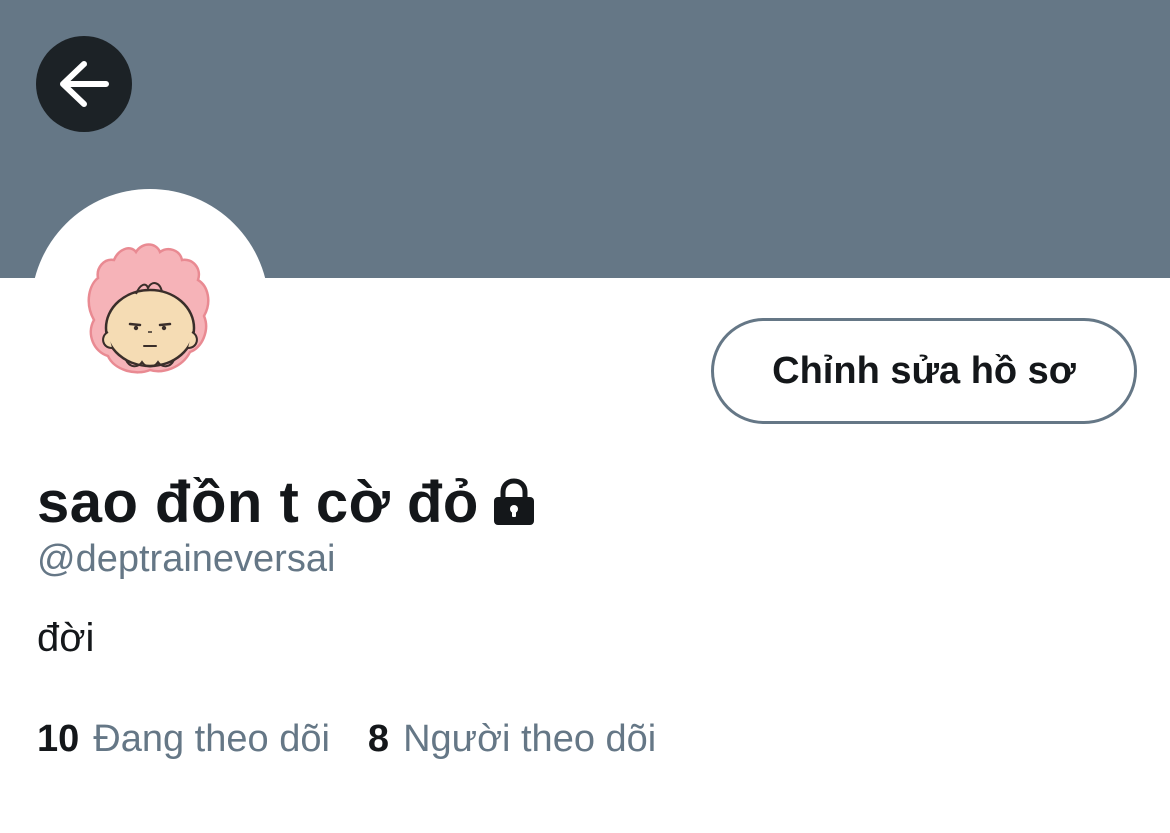  Describe the element at coordinates (258, 502) in the screenshot. I see `display-name: sao đồn t cờ đỏ` at that location.